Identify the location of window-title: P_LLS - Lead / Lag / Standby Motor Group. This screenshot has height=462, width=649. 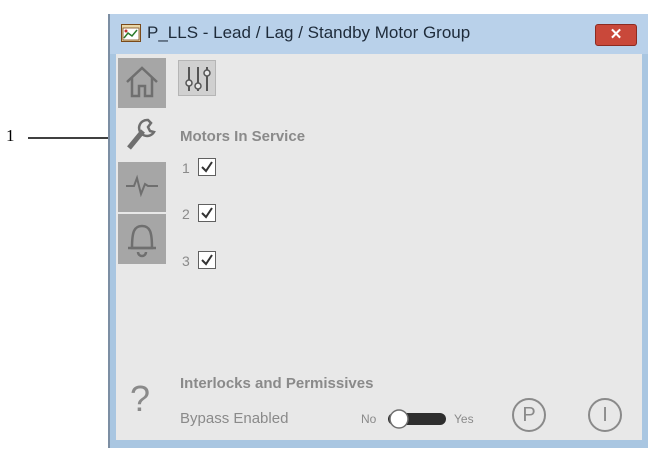
(309, 32).